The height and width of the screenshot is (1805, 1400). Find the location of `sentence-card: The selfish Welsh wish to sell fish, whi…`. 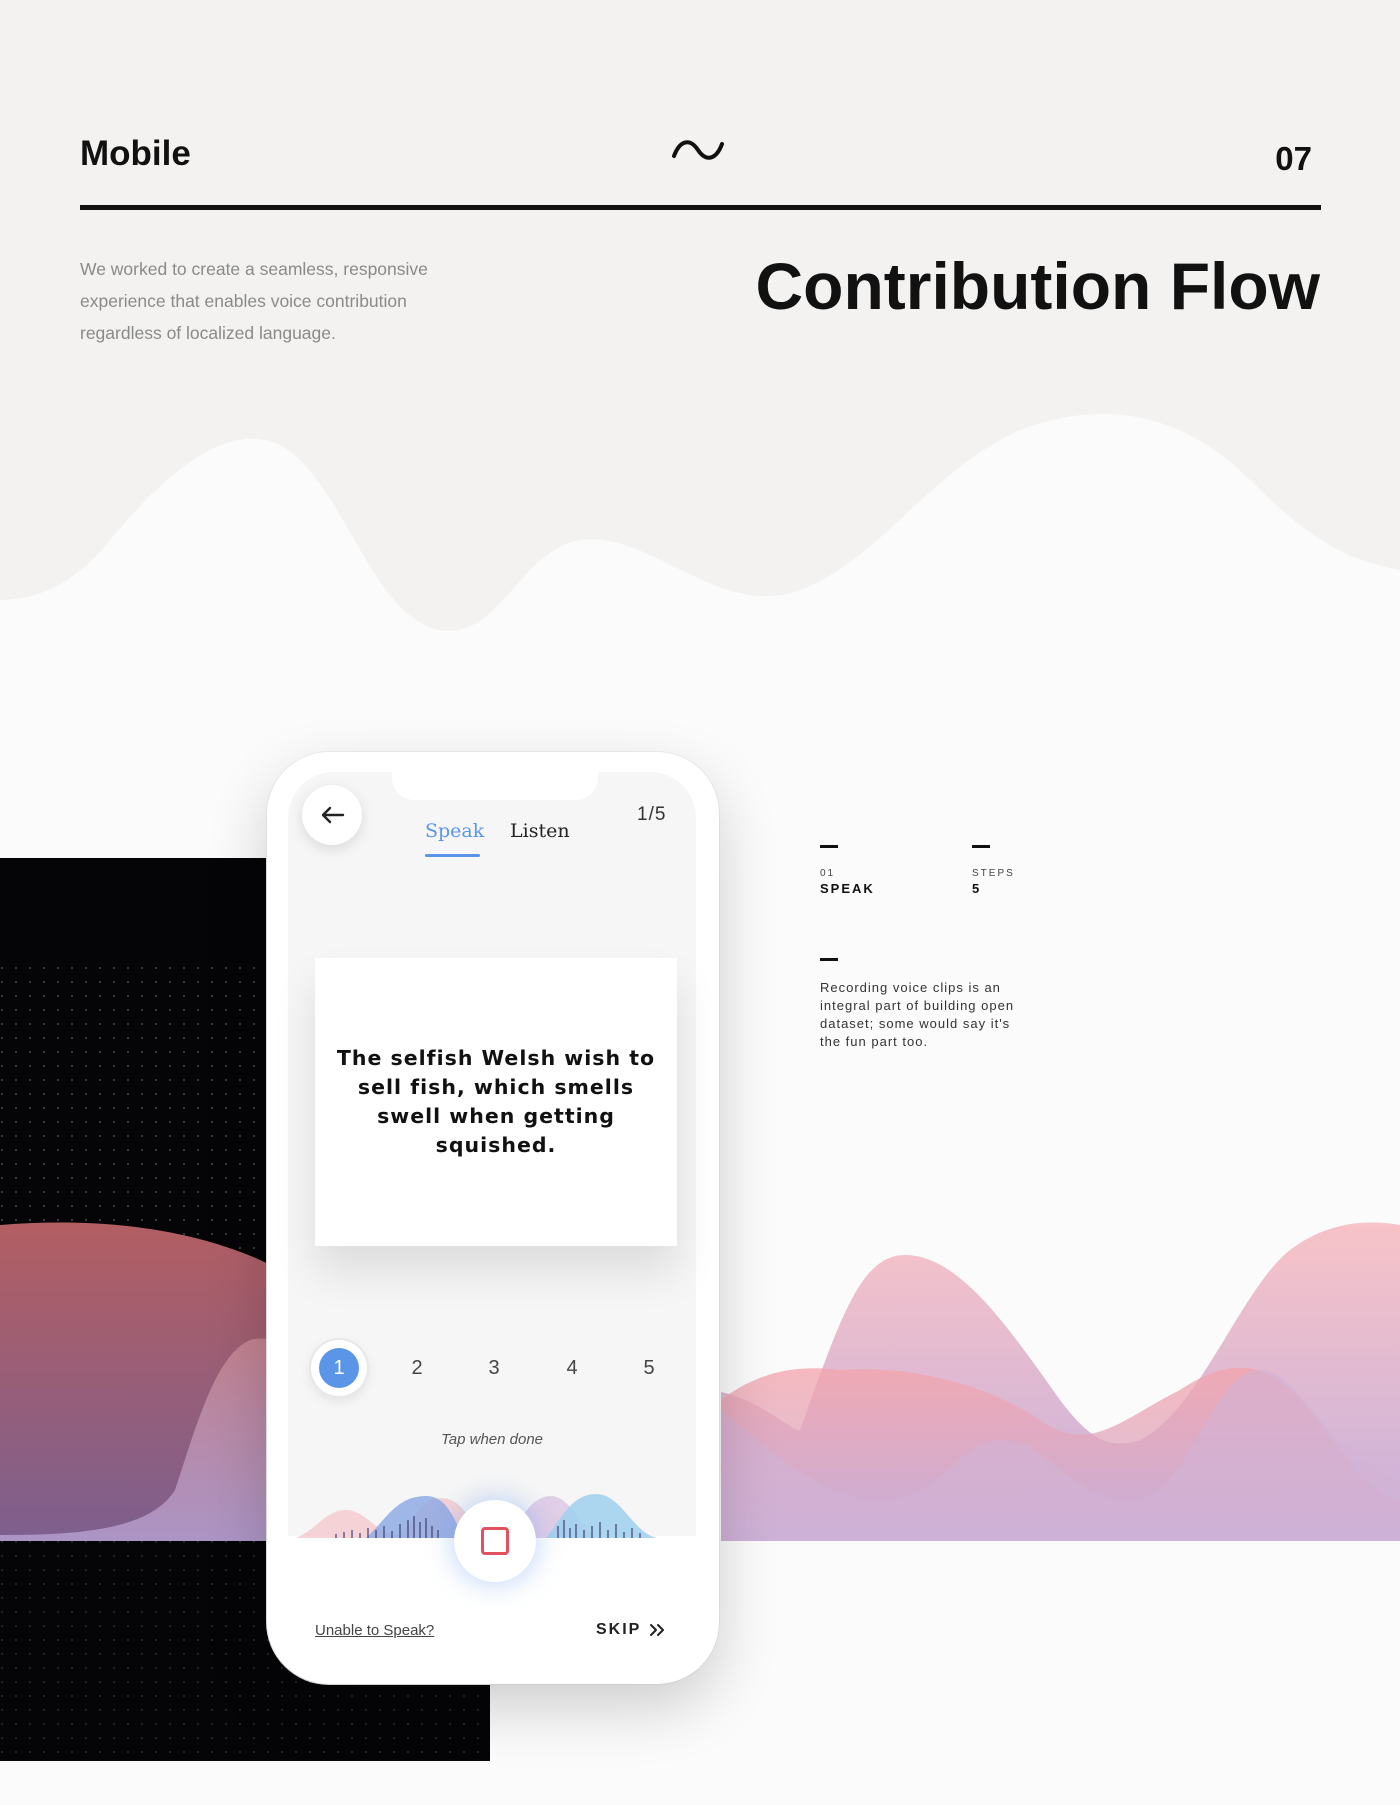

sentence-card: The selfish Welsh wish to sell fish, whi… is located at coordinates (496, 1102).